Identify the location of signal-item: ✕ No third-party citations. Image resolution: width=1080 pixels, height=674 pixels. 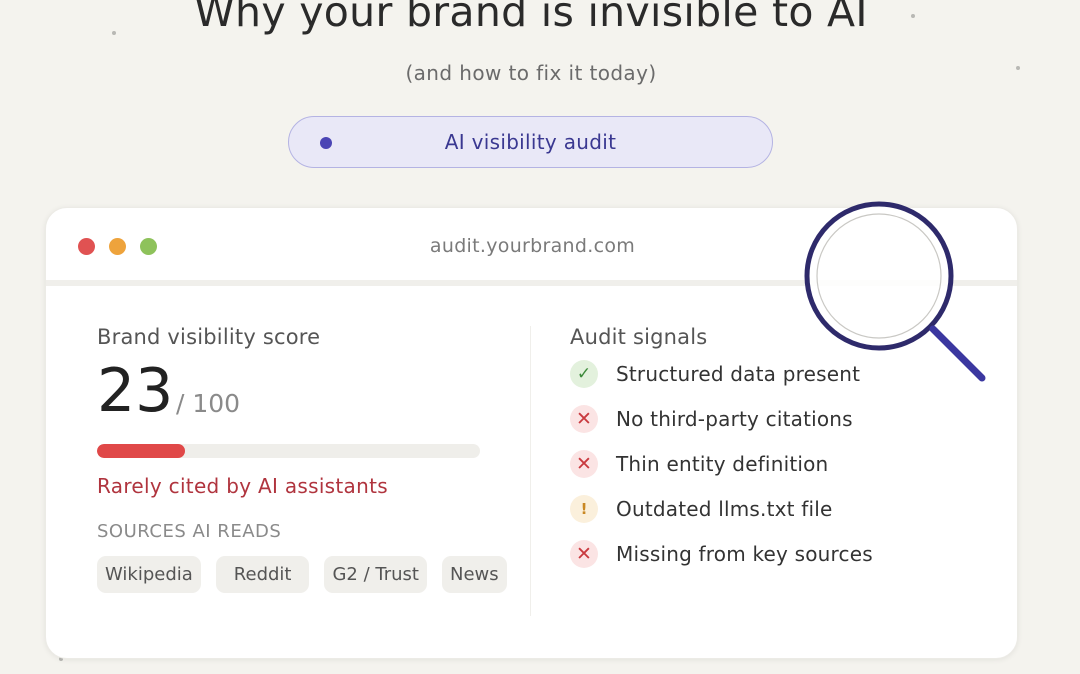
(711, 419).